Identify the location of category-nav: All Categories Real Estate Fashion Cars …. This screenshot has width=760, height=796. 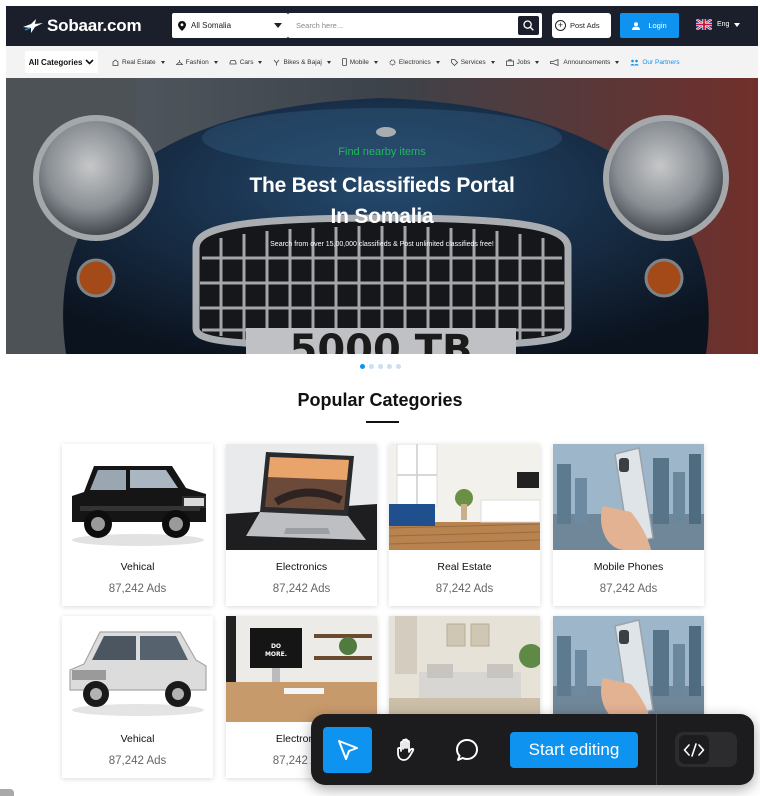
(382, 62).